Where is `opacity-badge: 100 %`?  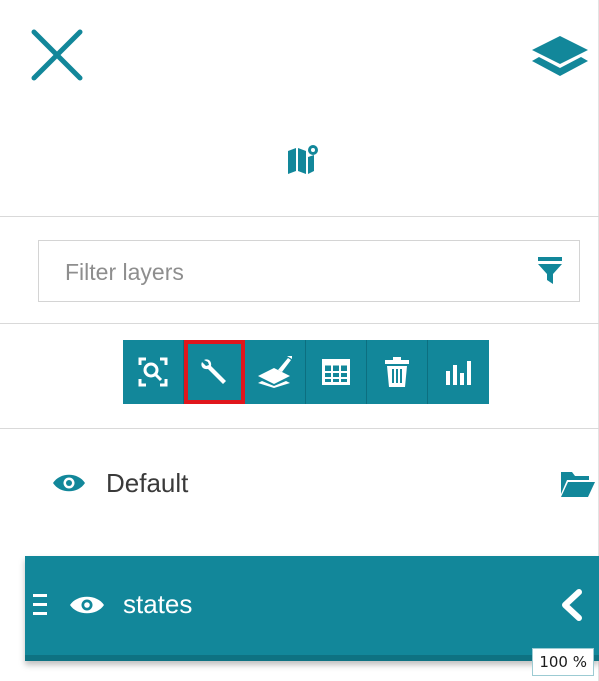
opacity-badge: 100 % is located at coordinates (563, 662).